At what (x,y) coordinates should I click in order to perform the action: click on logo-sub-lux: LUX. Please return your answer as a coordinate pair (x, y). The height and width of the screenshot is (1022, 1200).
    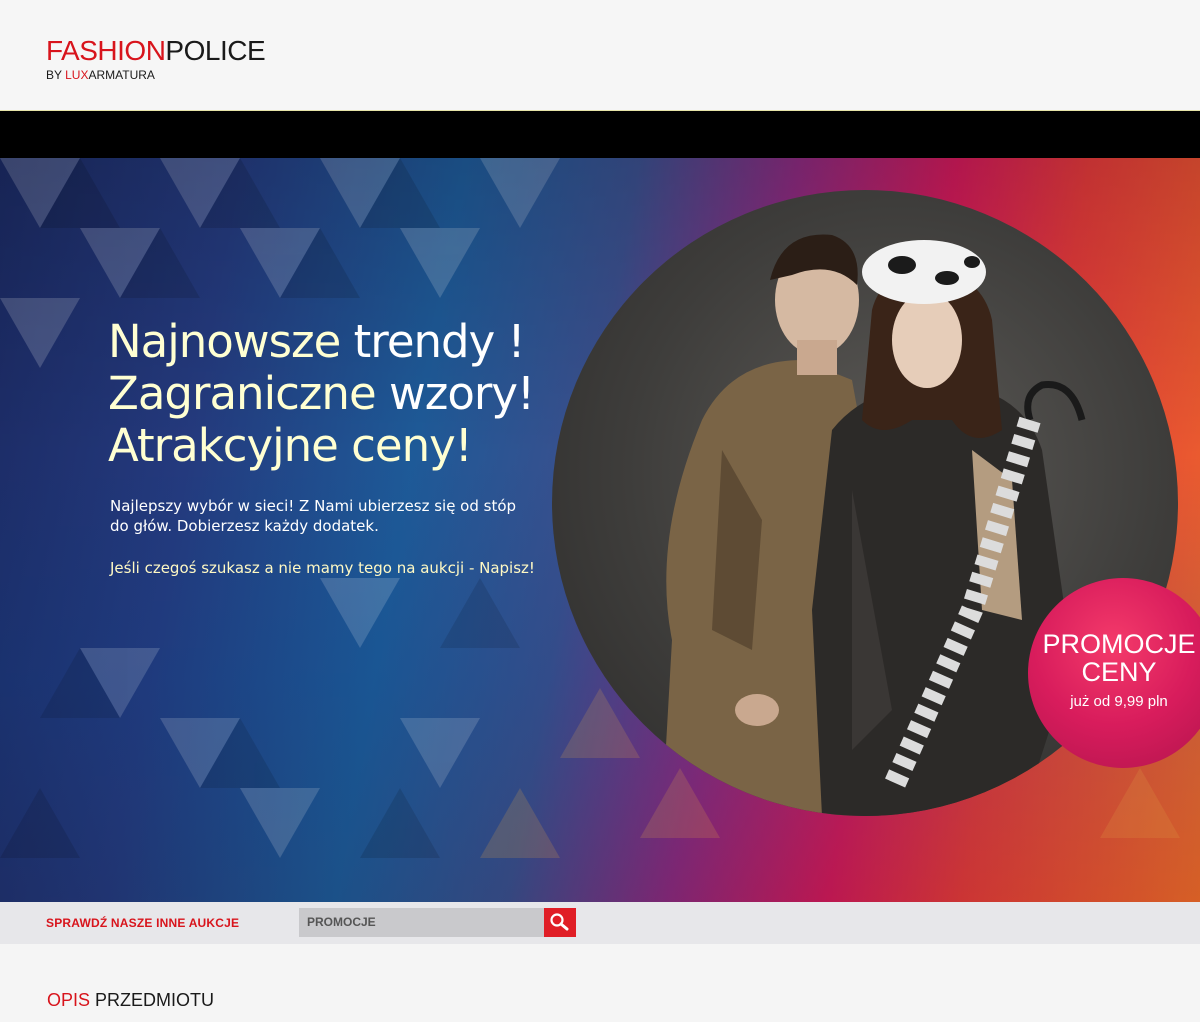
    Looking at the image, I should click on (77, 75).